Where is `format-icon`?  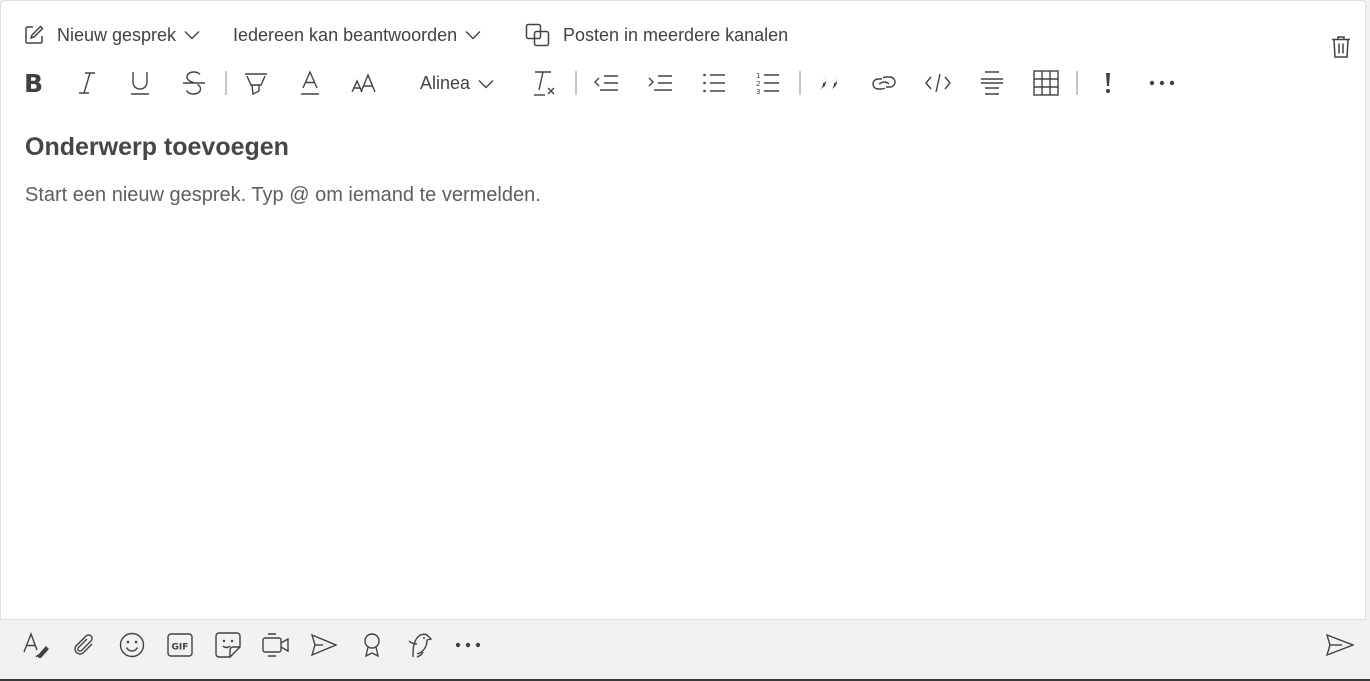
format-icon is located at coordinates (36, 645).